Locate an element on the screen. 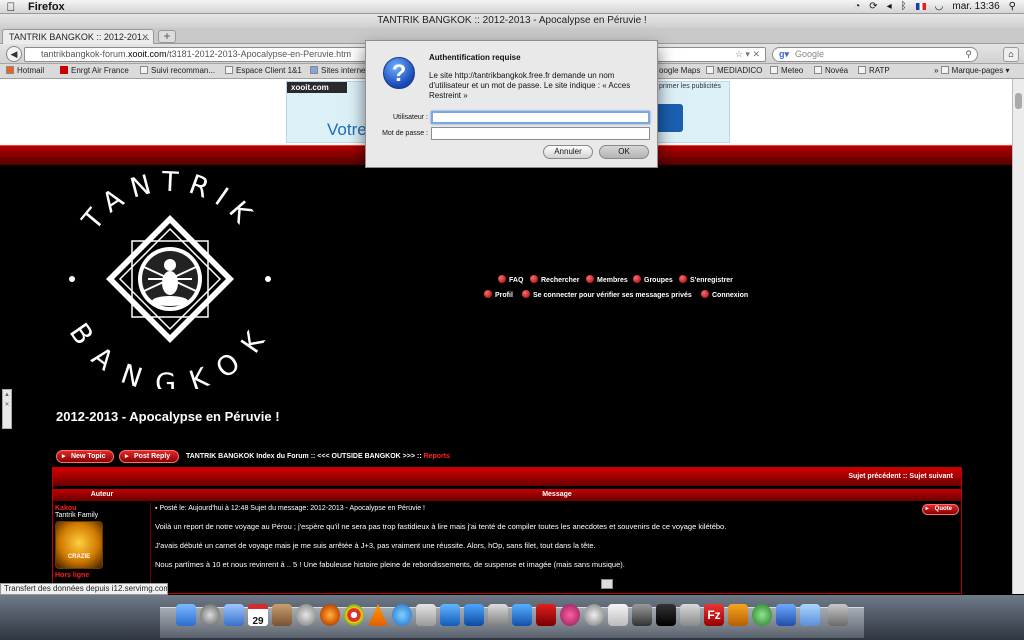  author-name: Kakou is located at coordinates (101, 508).